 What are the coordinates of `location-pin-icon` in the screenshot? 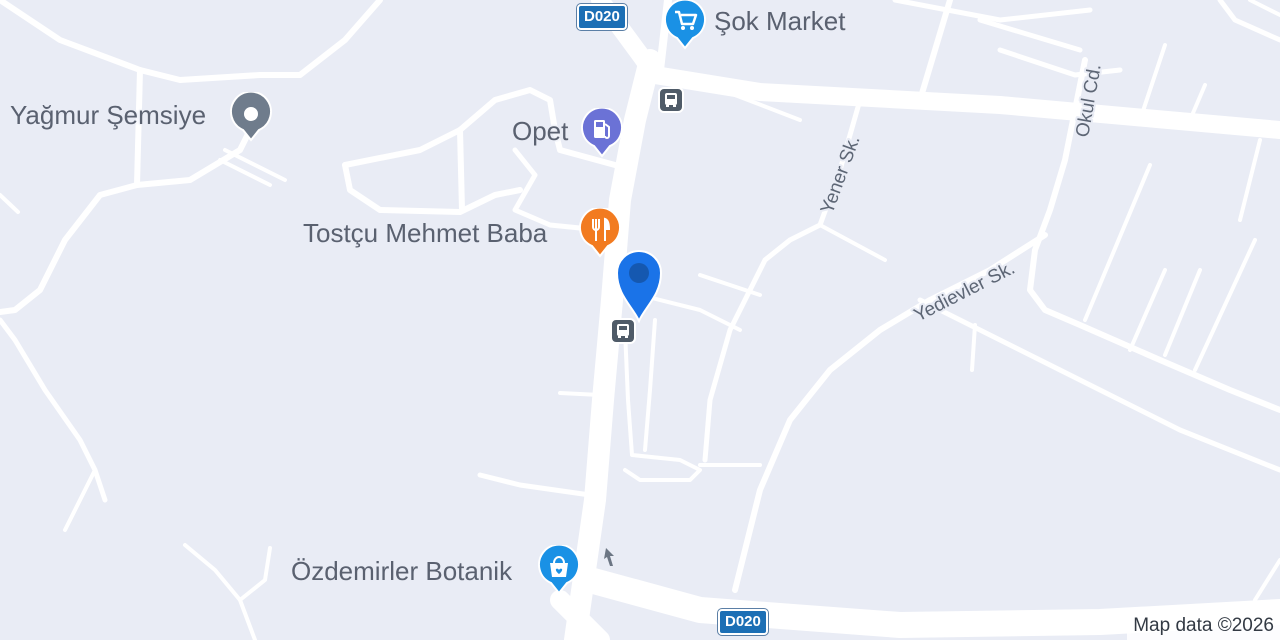 It's located at (639, 284).